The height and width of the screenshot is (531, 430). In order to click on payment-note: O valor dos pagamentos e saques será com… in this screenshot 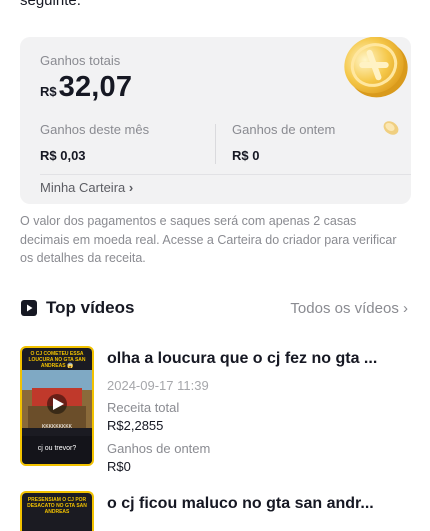, I will do `click(208, 239)`.